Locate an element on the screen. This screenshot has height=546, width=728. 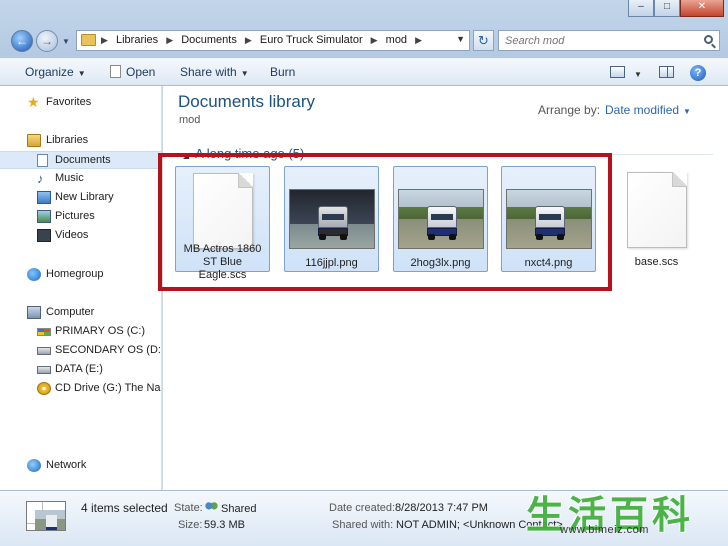
open-button: Open is located at coordinates (132, 72).